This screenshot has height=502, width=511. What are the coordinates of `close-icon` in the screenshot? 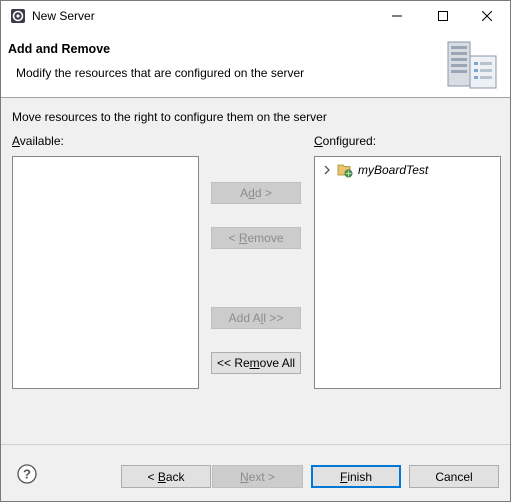 It's located at (487, 16).